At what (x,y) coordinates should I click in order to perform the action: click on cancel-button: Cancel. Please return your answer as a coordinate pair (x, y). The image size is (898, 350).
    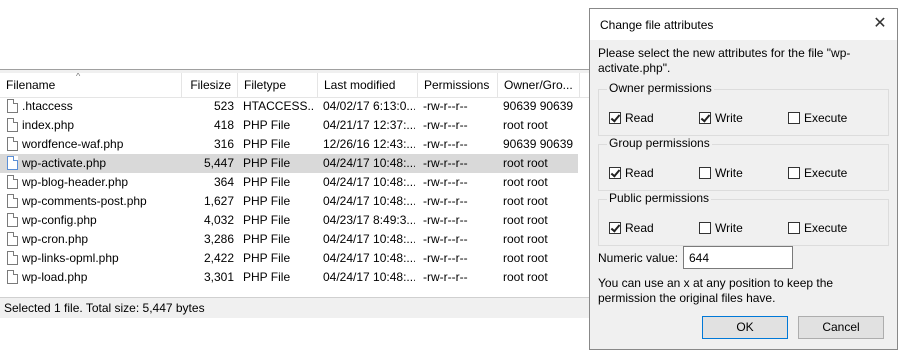
    Looking at the image, I should click on (841, 327).